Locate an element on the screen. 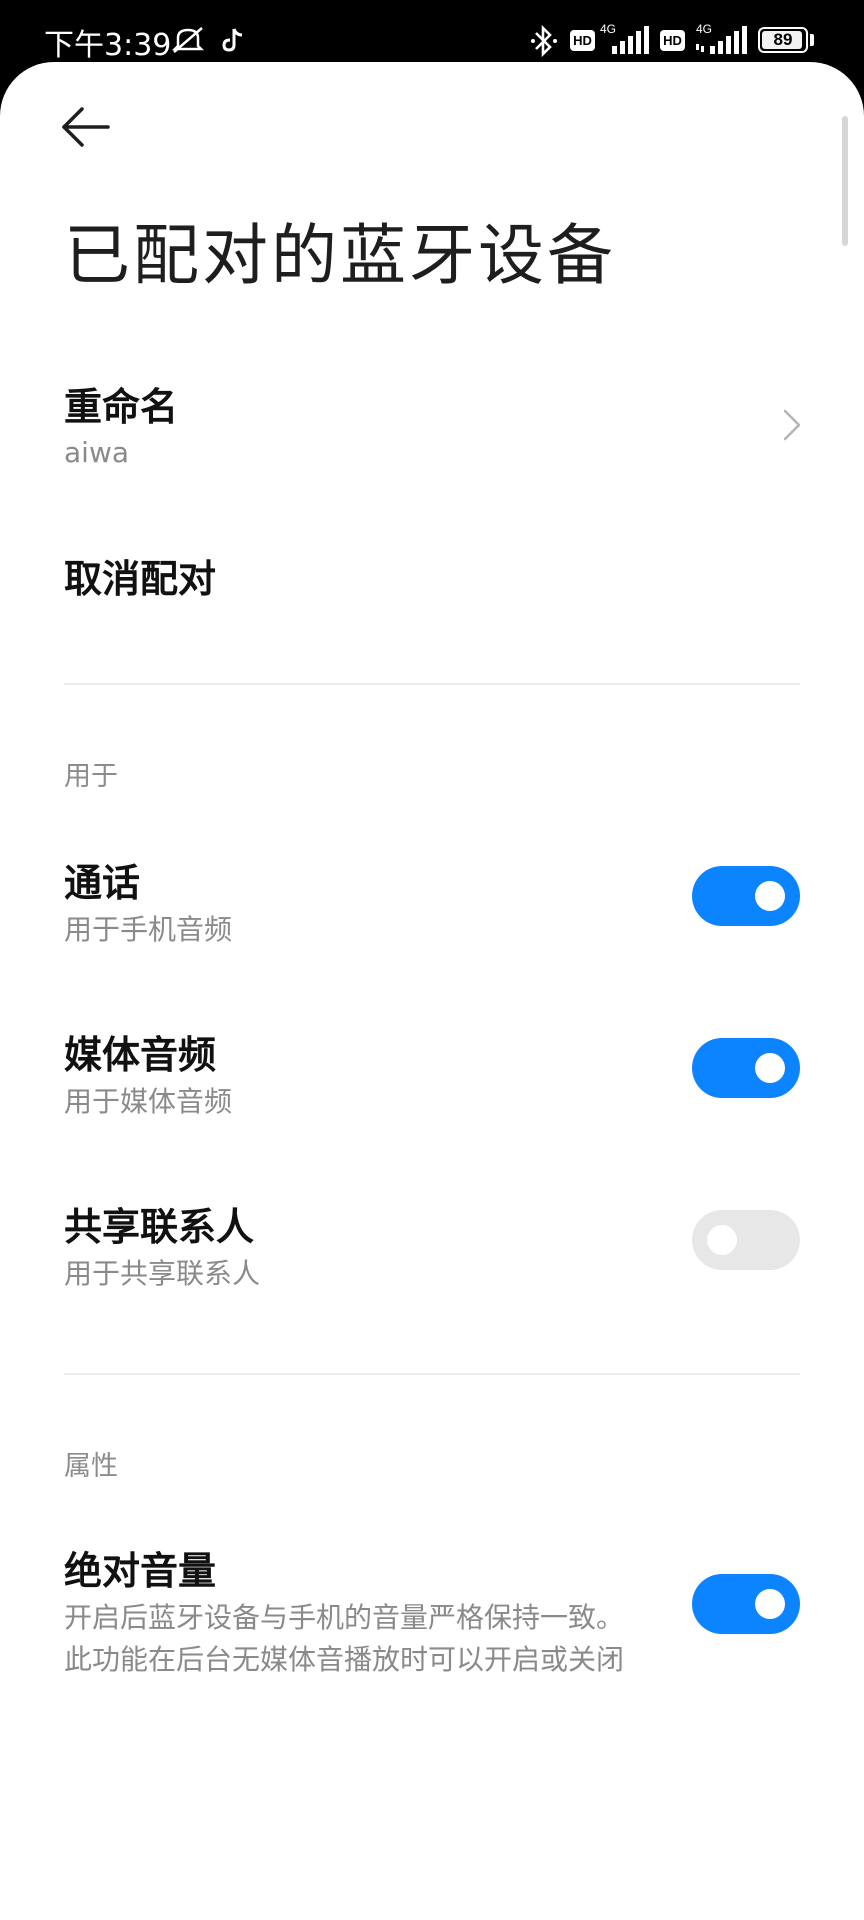  battery-level: 89 is located at coordinates (783, 39).